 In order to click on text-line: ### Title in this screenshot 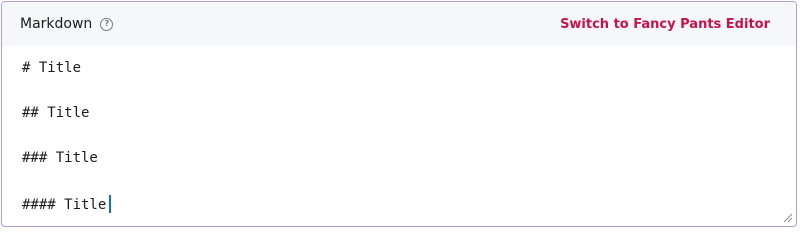, I will do `click(60, 158)`.